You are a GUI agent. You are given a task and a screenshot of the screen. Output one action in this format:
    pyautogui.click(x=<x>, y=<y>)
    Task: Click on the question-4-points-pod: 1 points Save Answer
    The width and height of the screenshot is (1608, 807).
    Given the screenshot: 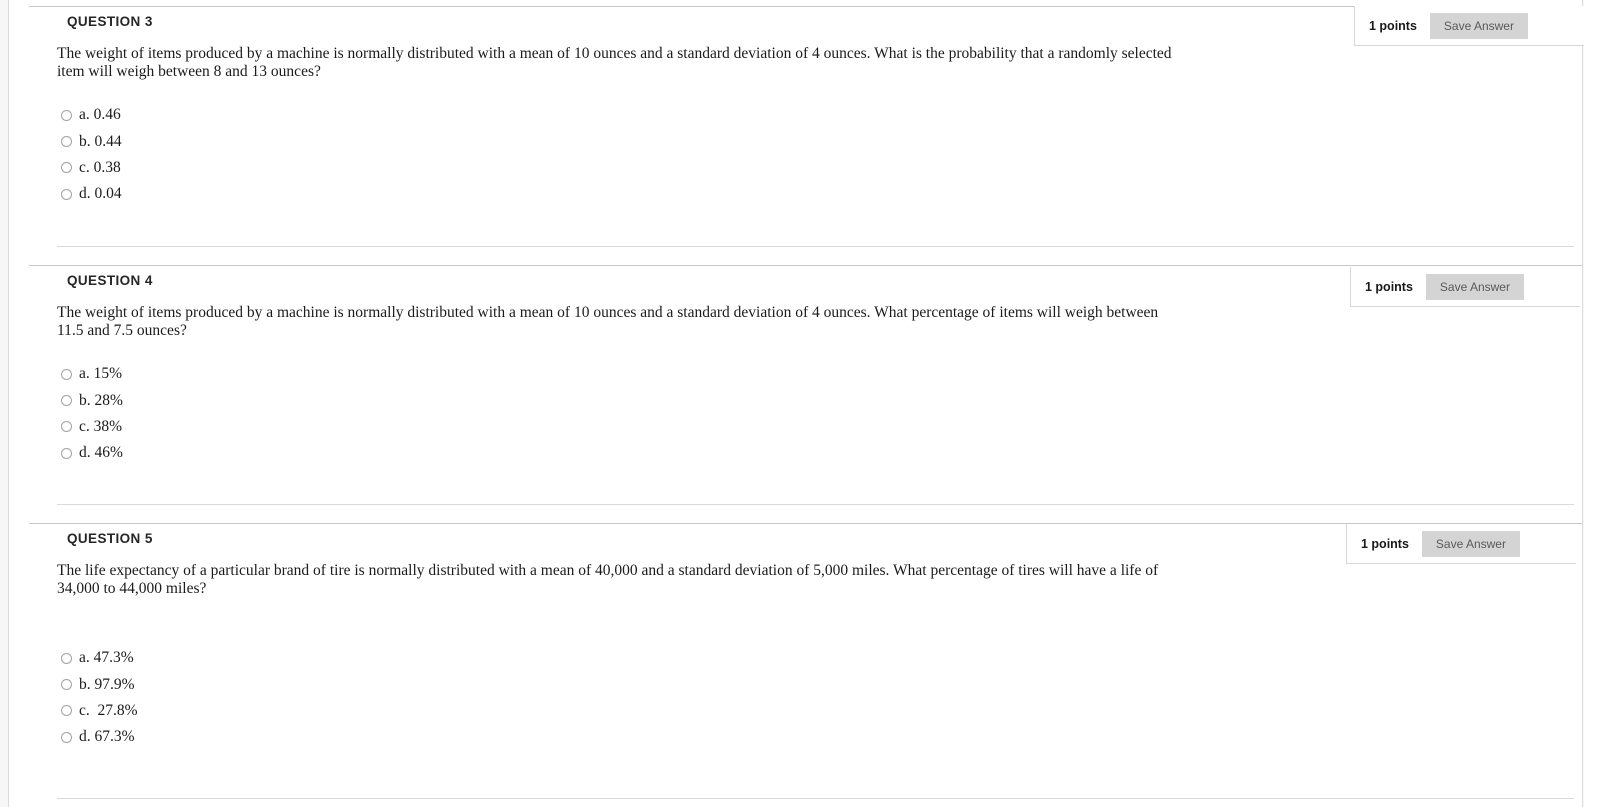 What is the action you would take?
    pyautogui.click(x=1465, y=287)
    